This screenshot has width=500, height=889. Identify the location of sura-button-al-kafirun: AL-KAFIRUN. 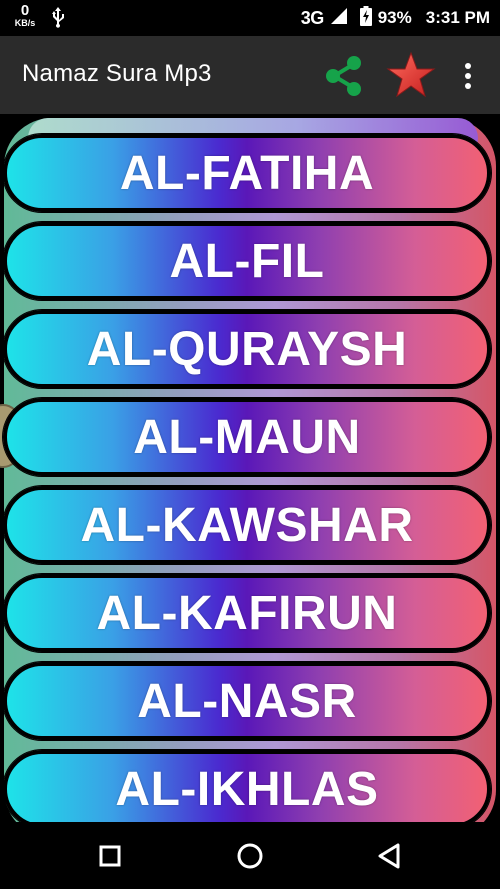
(247, 613).